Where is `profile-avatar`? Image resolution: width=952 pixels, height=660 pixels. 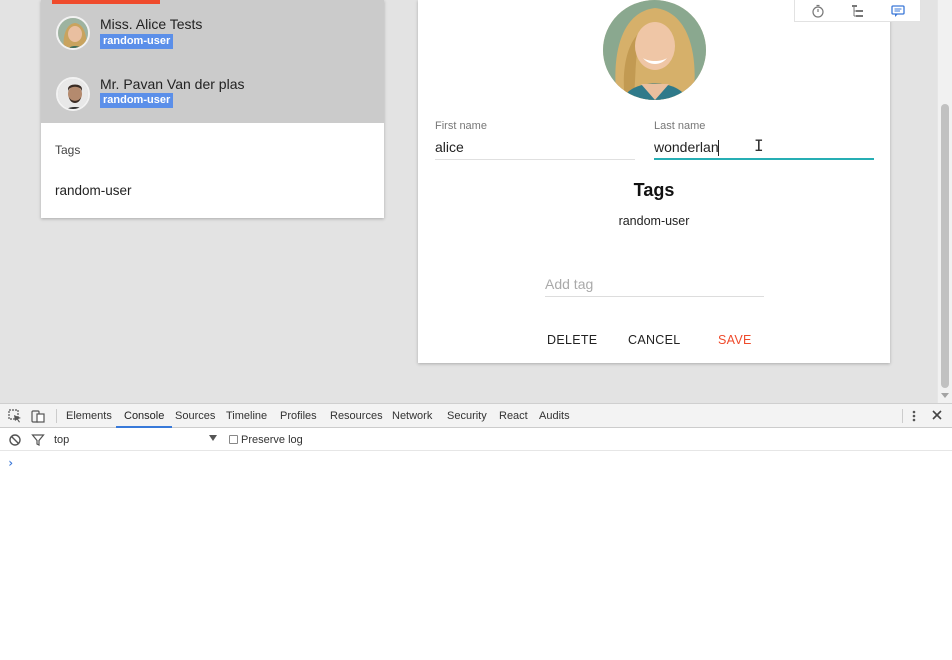
profile-avatar is located at coordinates (654, 50).